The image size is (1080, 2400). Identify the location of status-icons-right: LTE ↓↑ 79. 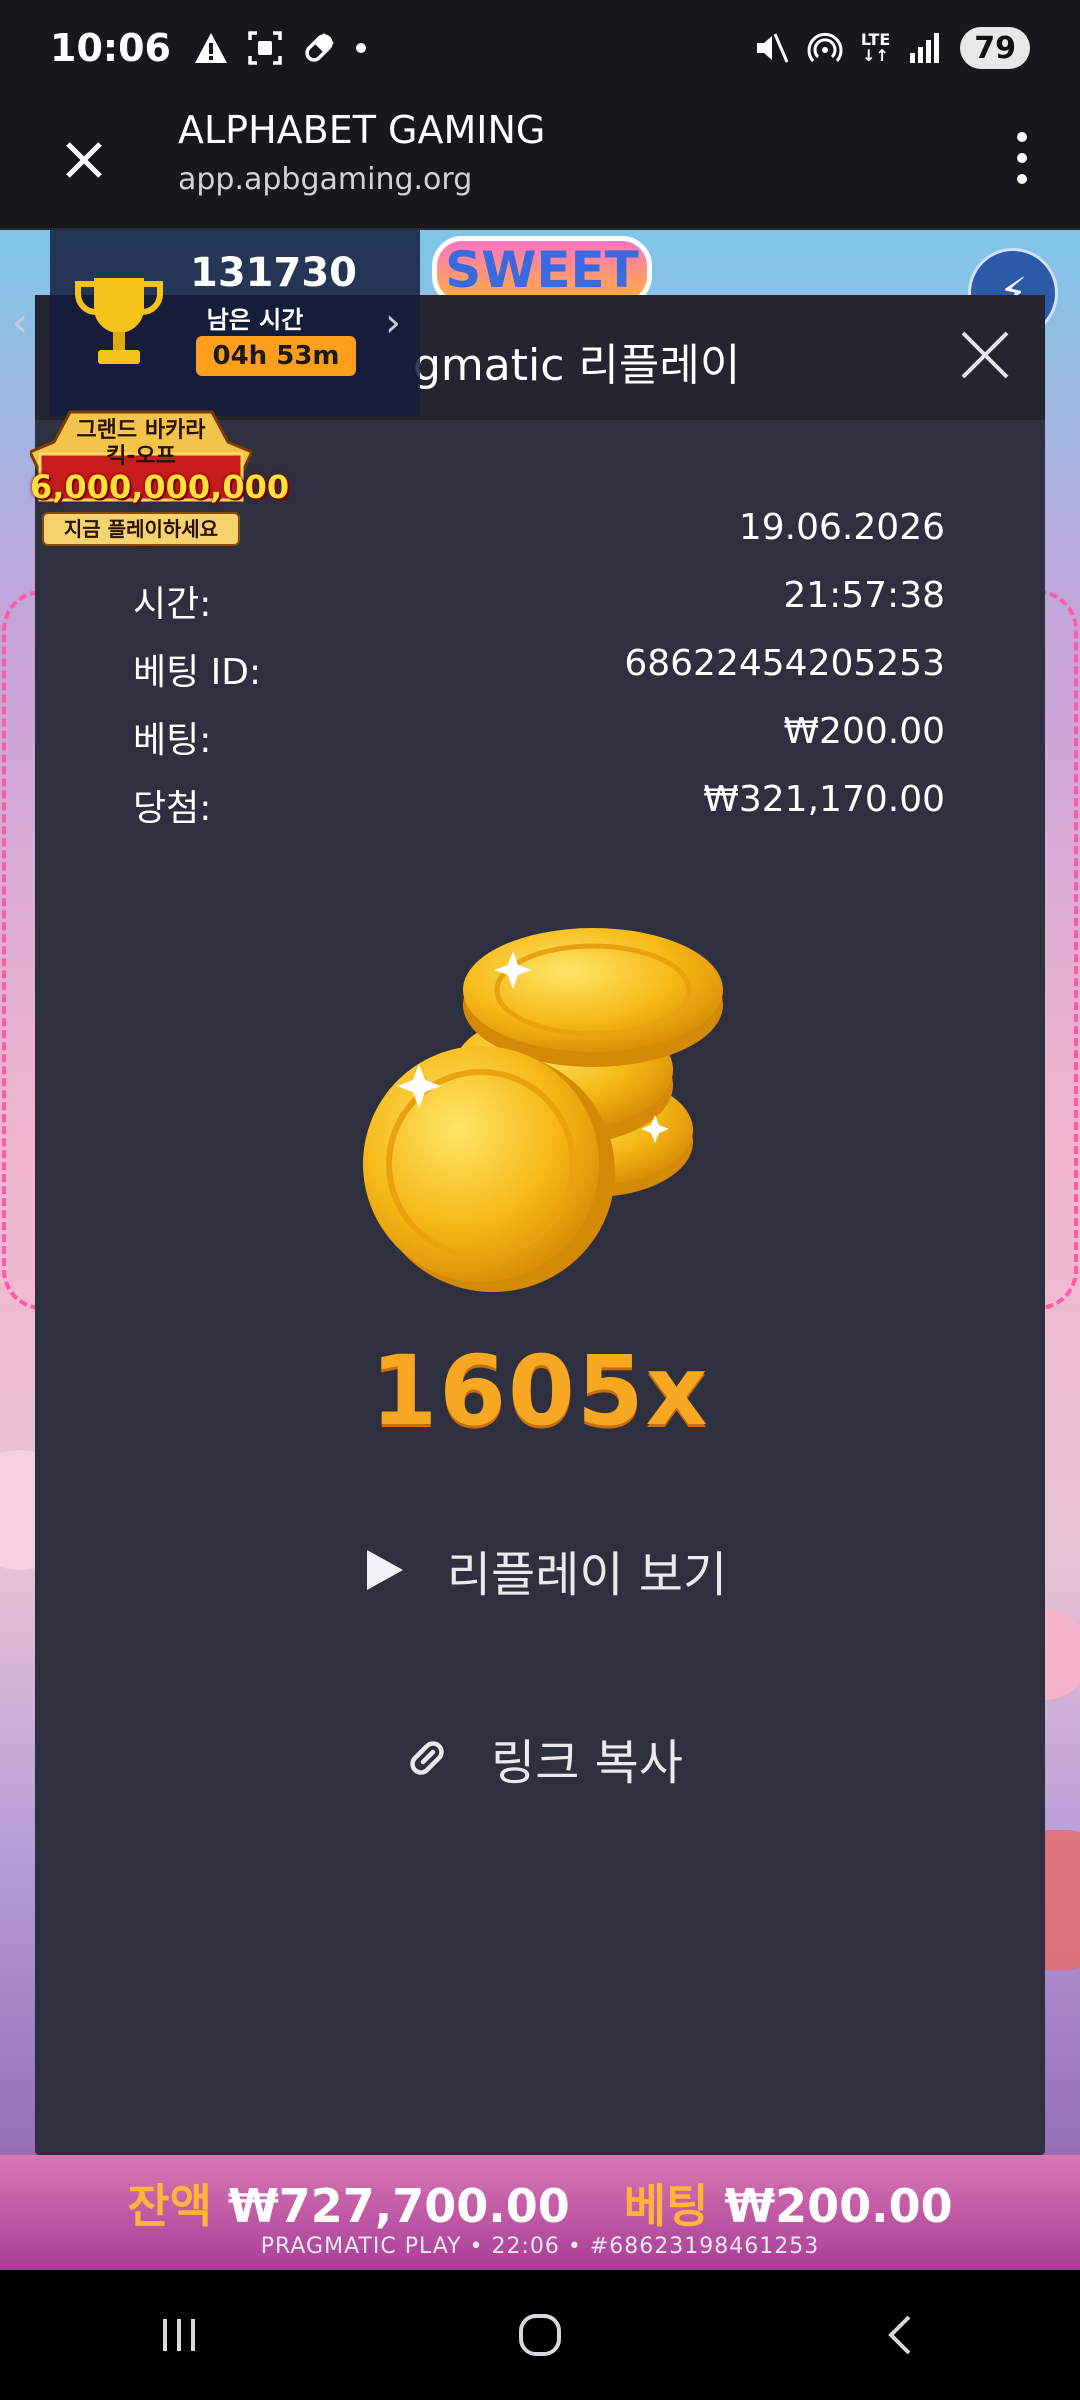
(891, 48).